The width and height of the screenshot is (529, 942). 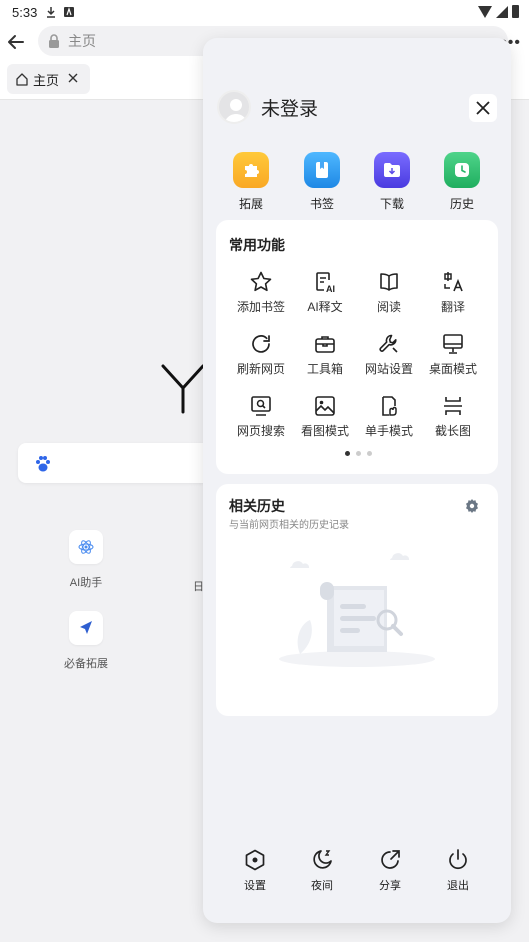 What do you see at coordinates (453, 282) in the screenshot?
I see `translate-icon` at bounding box center [453, 282].